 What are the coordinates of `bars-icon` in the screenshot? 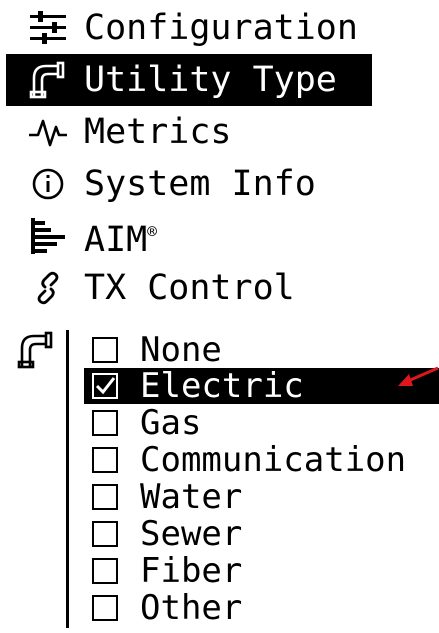 It's located at (48, 236).